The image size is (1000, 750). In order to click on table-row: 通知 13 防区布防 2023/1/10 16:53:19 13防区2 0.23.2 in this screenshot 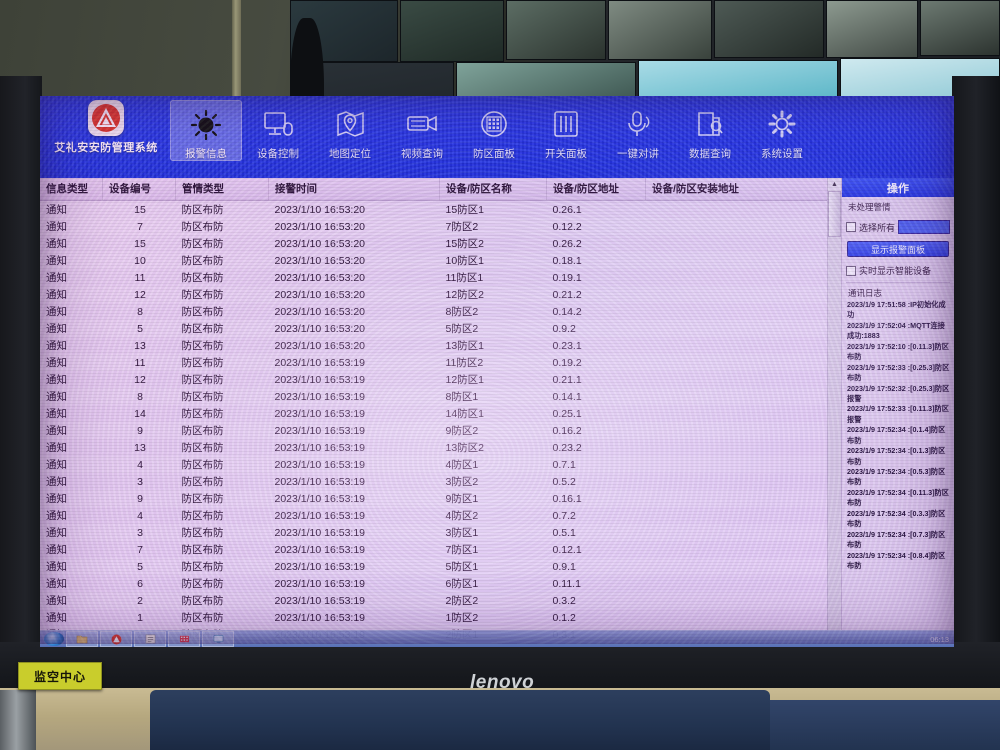, I will do `click(440, 447)`.